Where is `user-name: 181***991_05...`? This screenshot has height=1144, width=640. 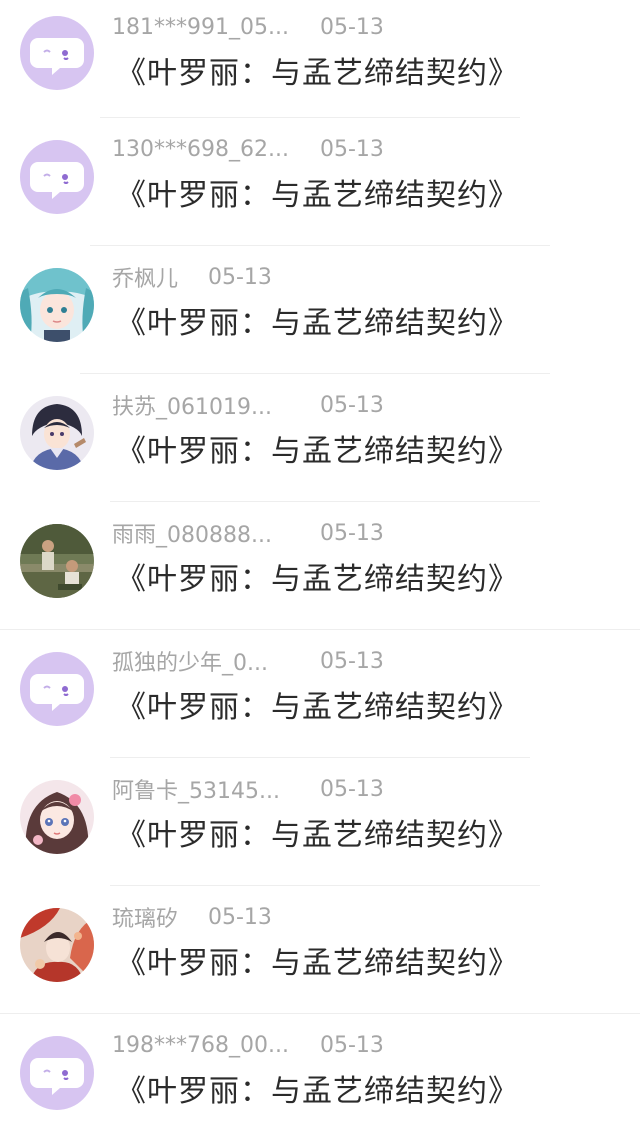 user-name: 181***991_05... is located at coordinates (216, 27).